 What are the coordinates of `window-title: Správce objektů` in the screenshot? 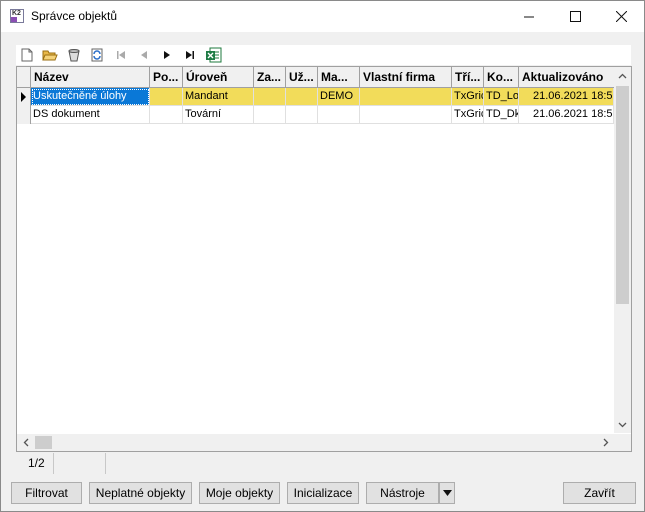 It's located at (74, 16).